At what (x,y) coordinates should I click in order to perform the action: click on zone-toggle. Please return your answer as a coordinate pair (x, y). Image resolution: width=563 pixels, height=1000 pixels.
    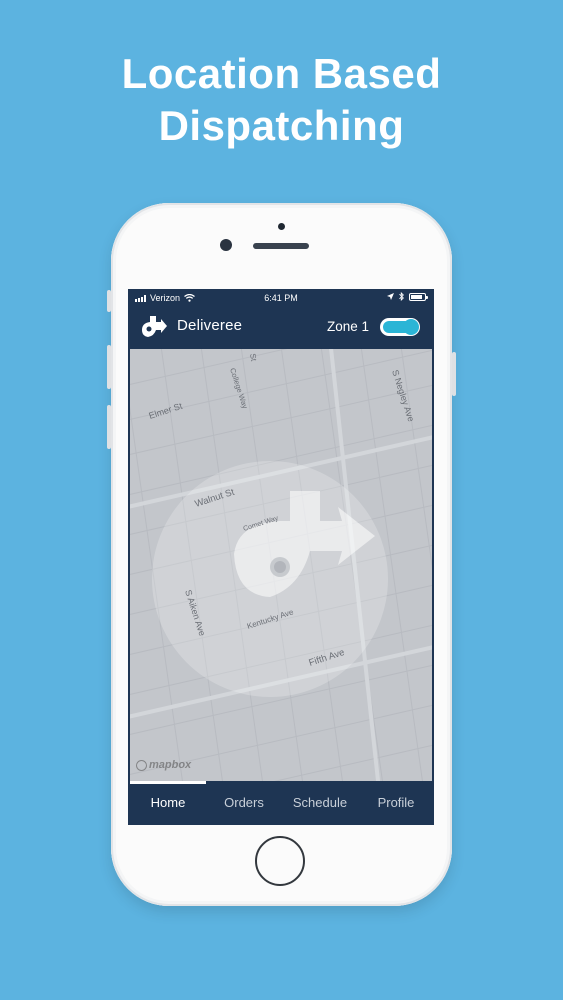
    Looking at the image, I should click on (400, 327).